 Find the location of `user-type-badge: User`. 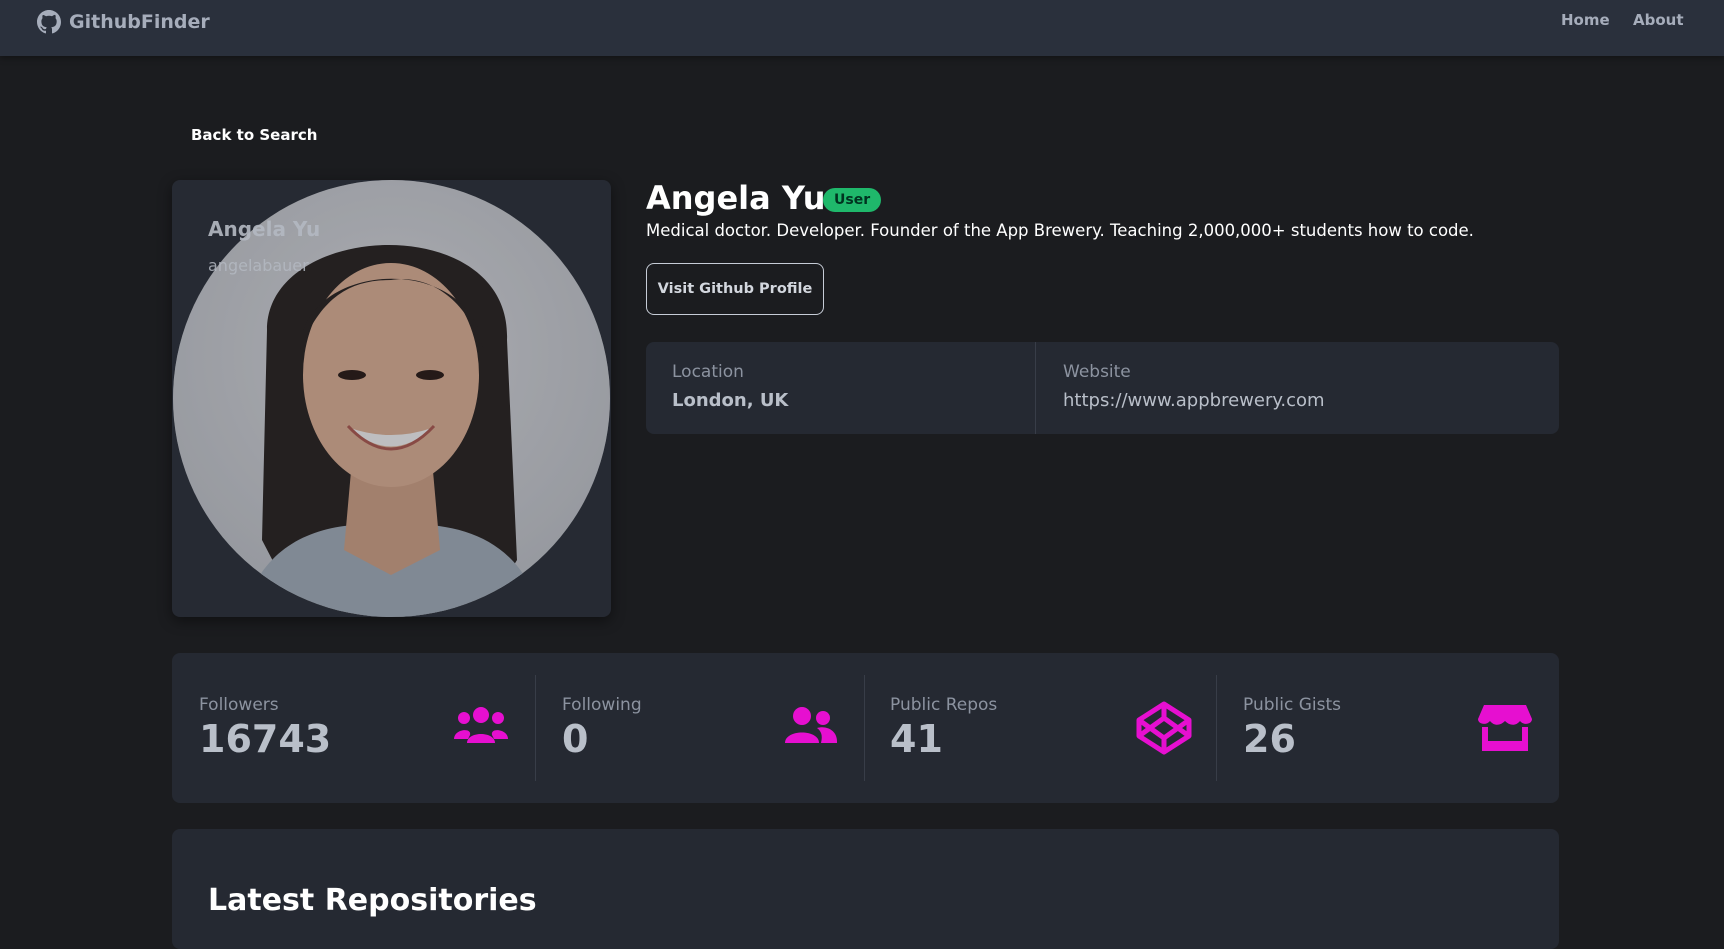

user-type-badge: User is located at coordinates (852, 200).